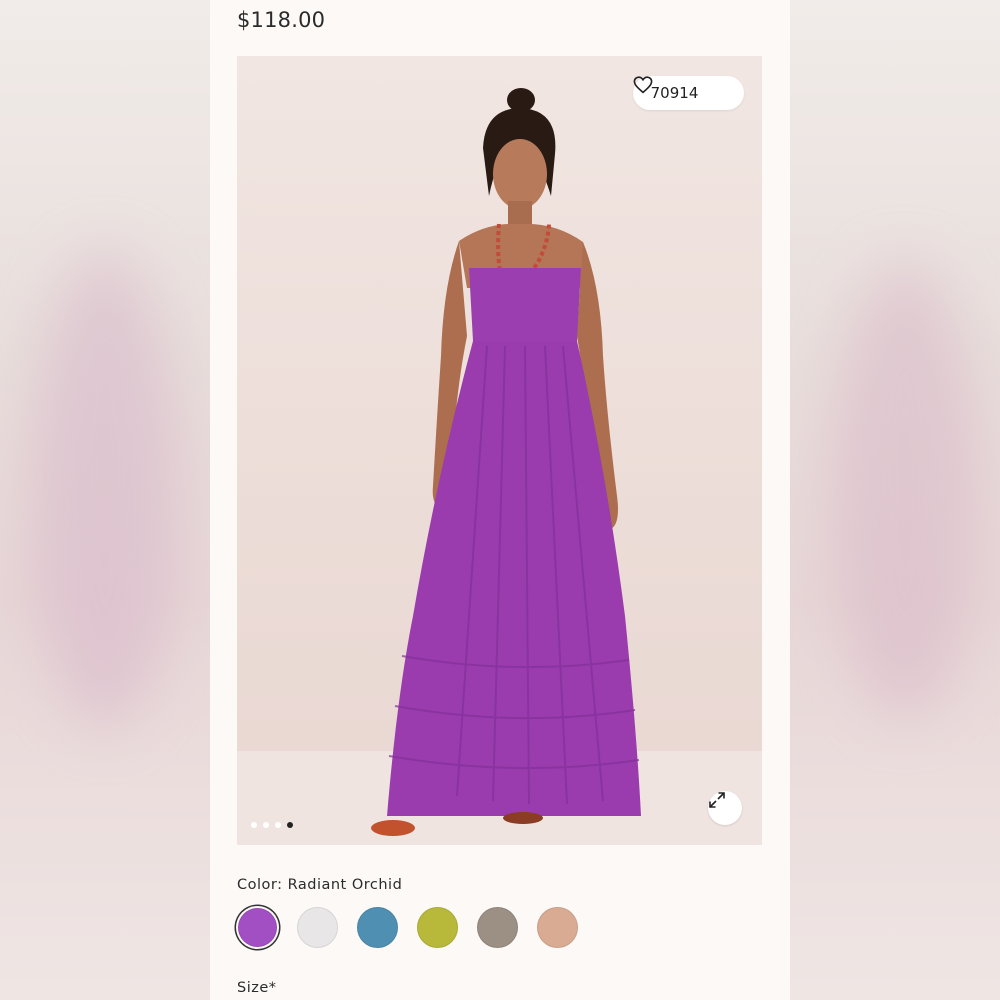 The image size is (1000, 1000). What do you see at coordinates (281, 20) in the screenshot?
I see `product-price: $118.00` at bounding box center [281, 20].